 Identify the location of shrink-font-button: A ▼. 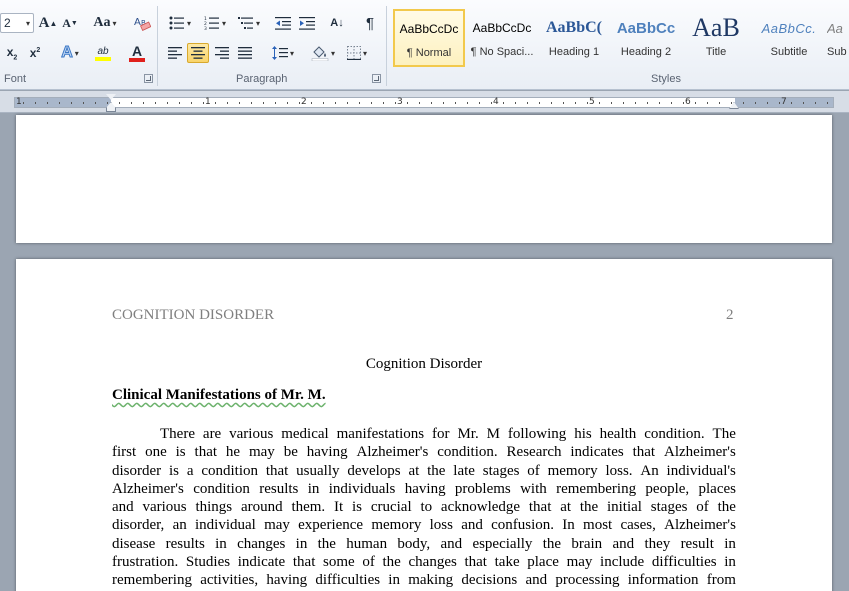
(70, 23).